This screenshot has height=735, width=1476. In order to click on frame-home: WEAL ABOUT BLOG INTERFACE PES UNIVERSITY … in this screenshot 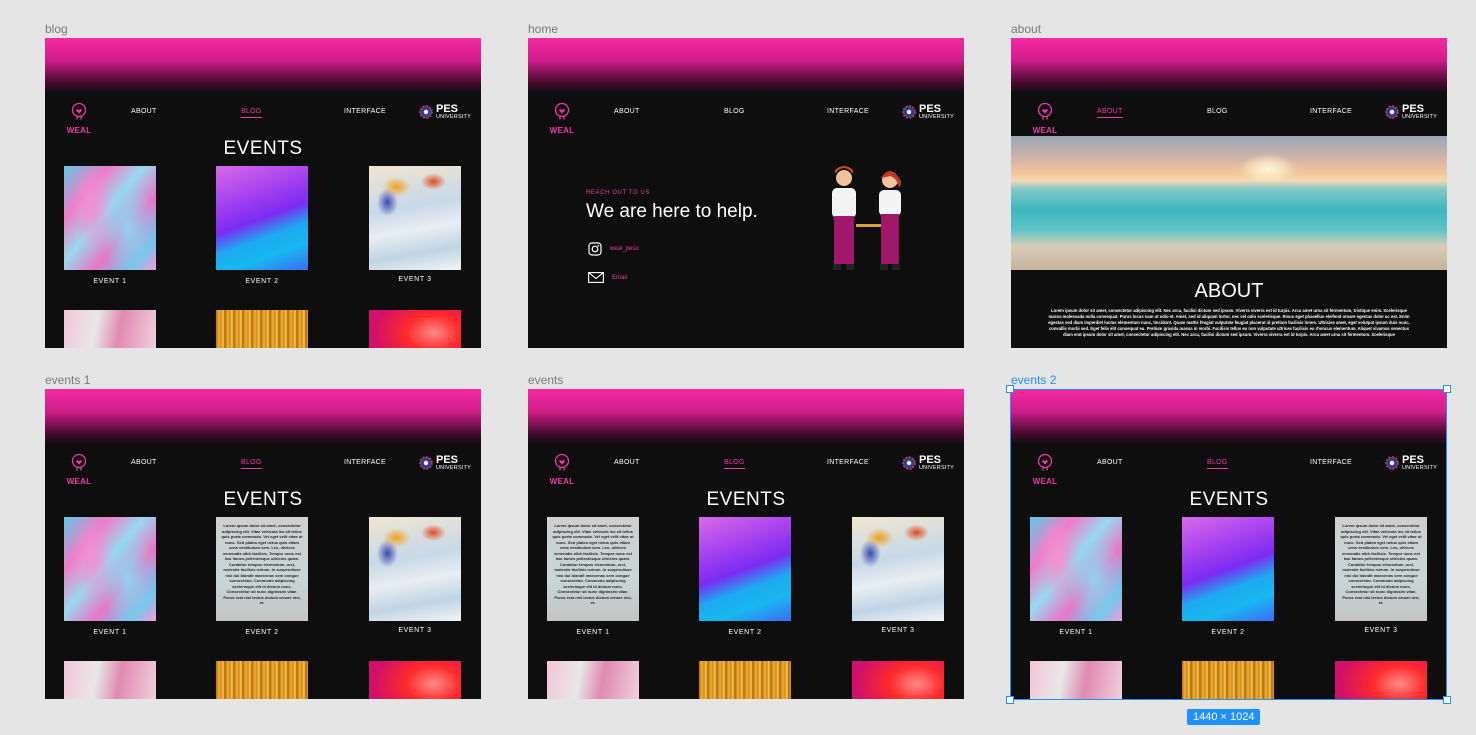, I will do `click(746, 193)`.